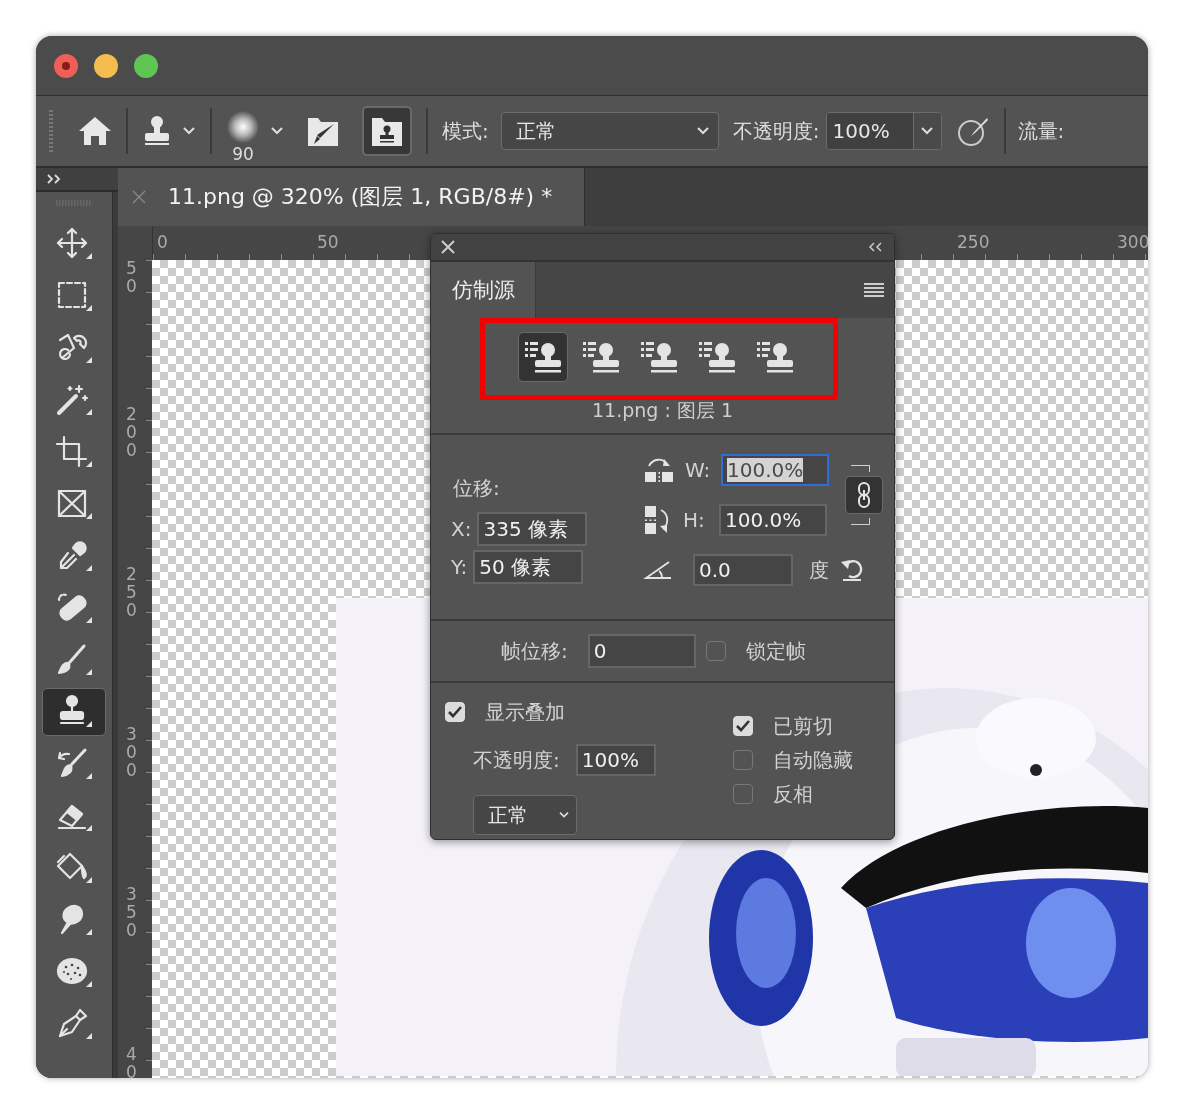  Describe the element at coordinates (243, 154) in the screenshot. I see `brush-size: 90` at that location.